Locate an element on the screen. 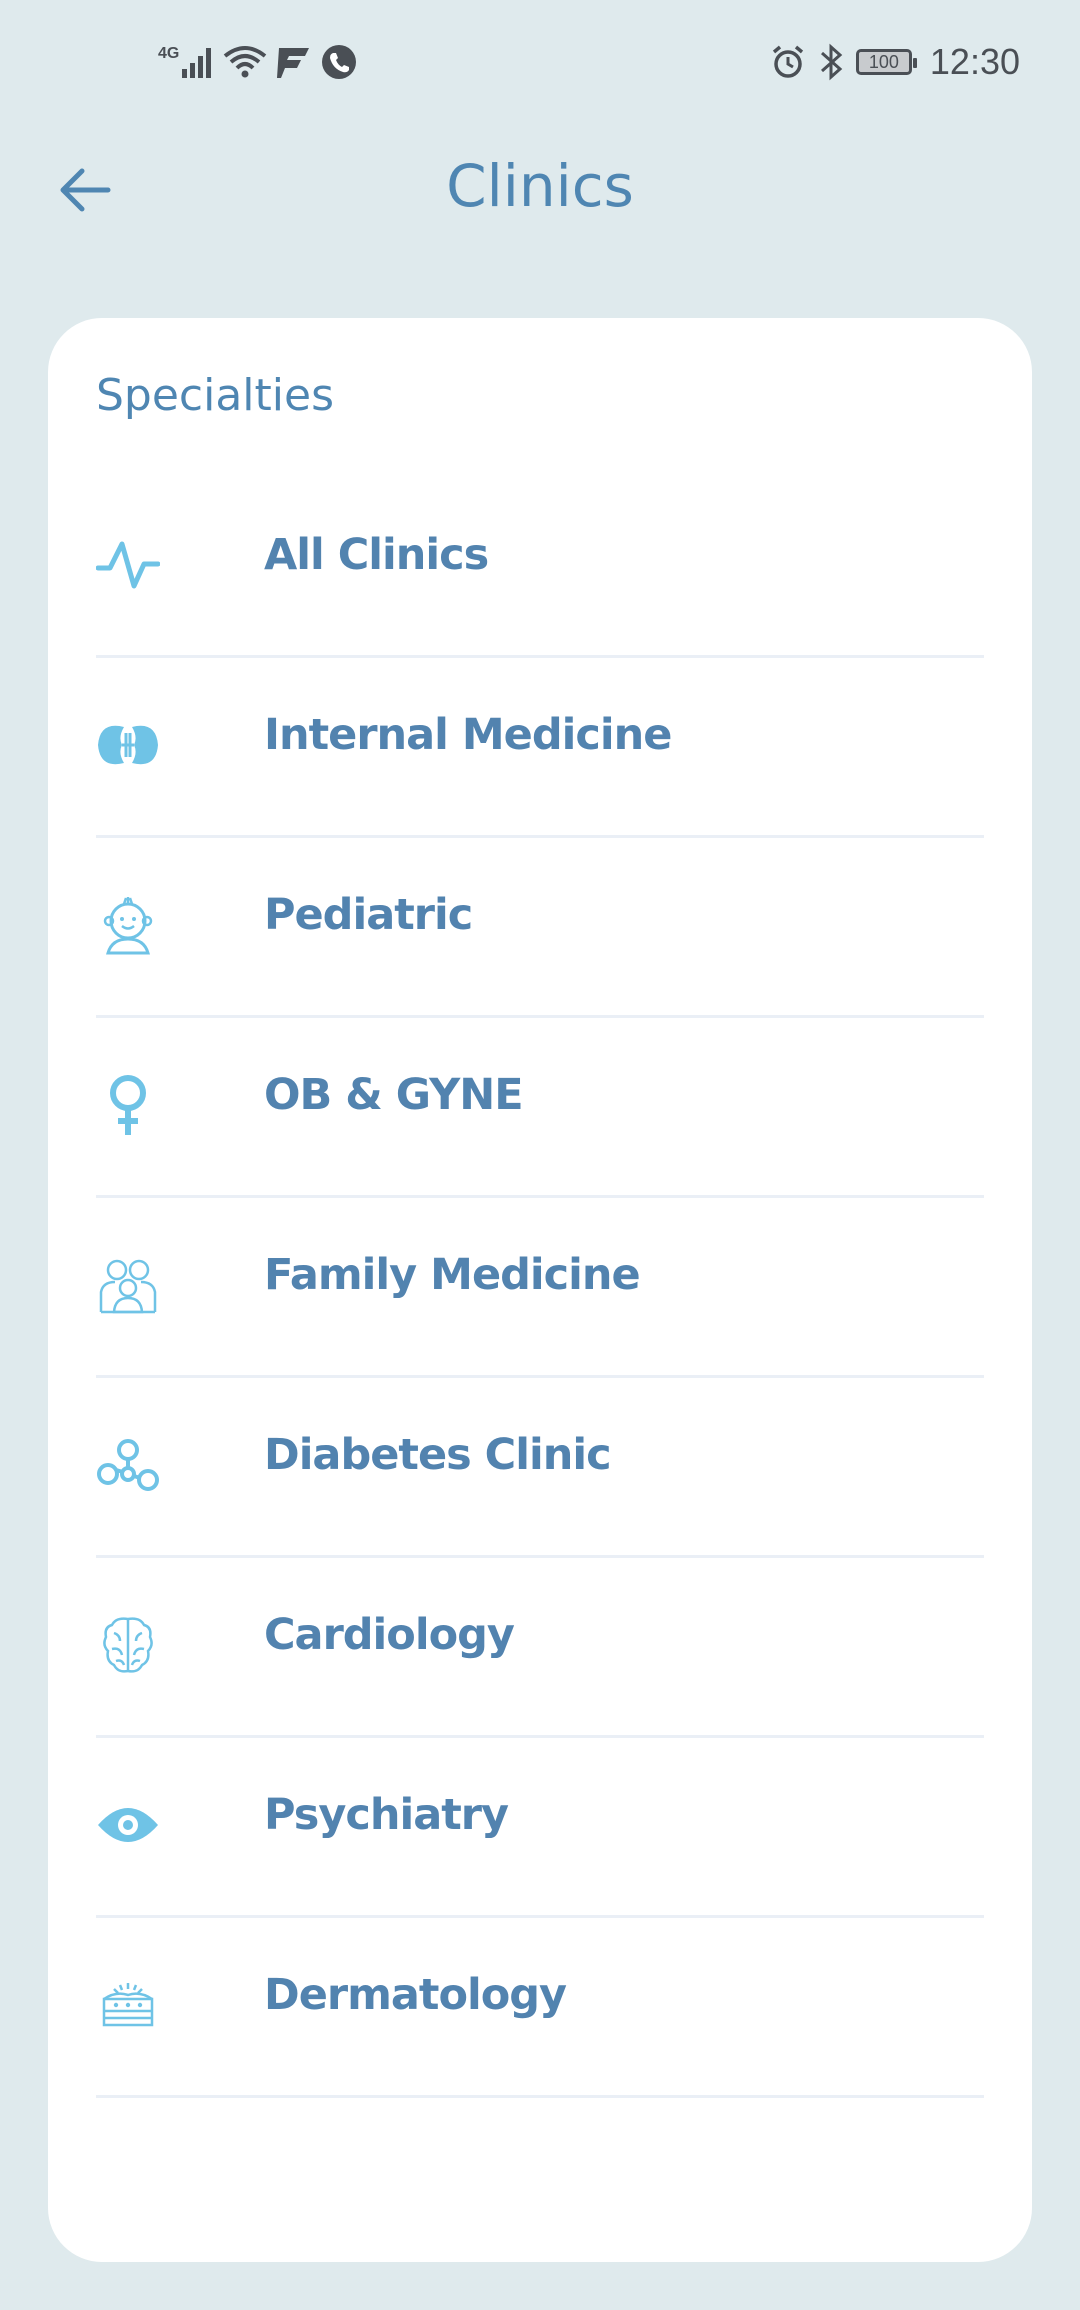  battery-level: 100 is located at coordinates (883, 61).